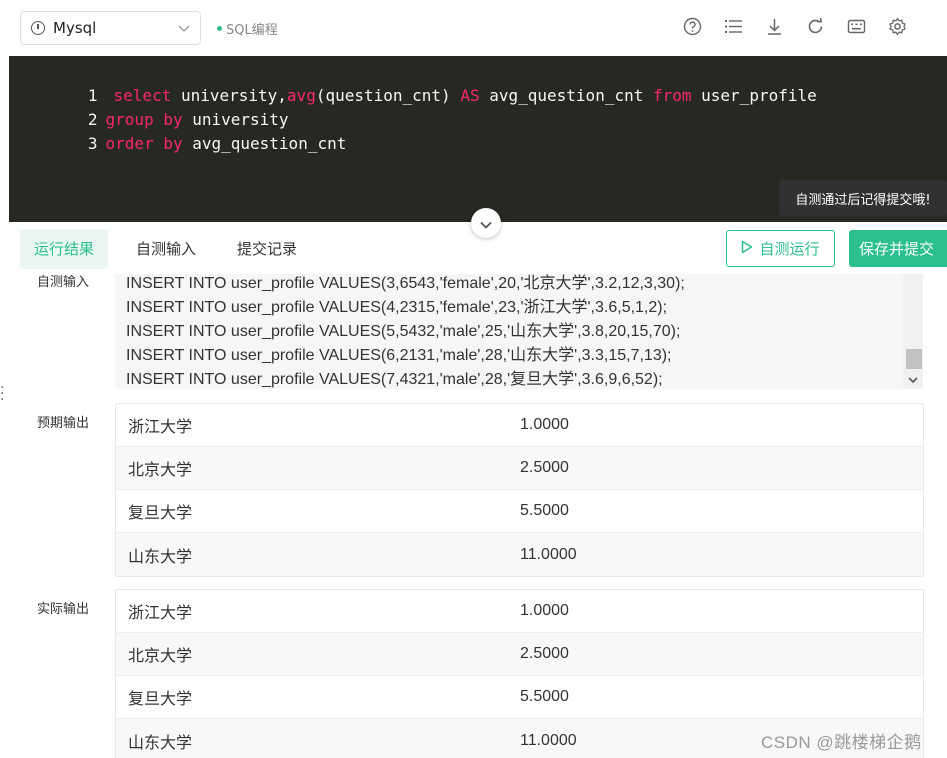 The image size is (947, 758). Describe the element at coordinates (795, 26) in the screenshot. I see `tool-icons` at that location.